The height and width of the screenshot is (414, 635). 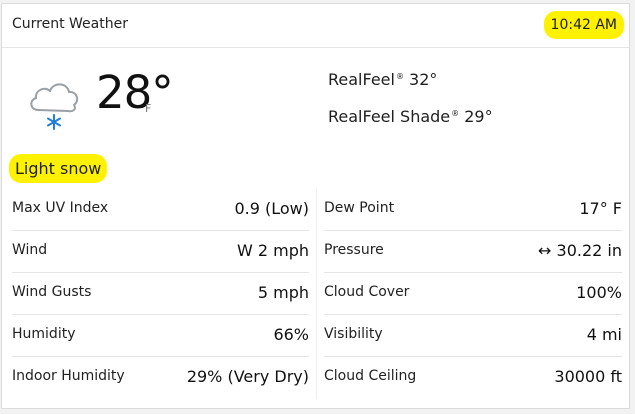 I want to click on realfeel-shade-value: 29°, so click(x=478, y=116).